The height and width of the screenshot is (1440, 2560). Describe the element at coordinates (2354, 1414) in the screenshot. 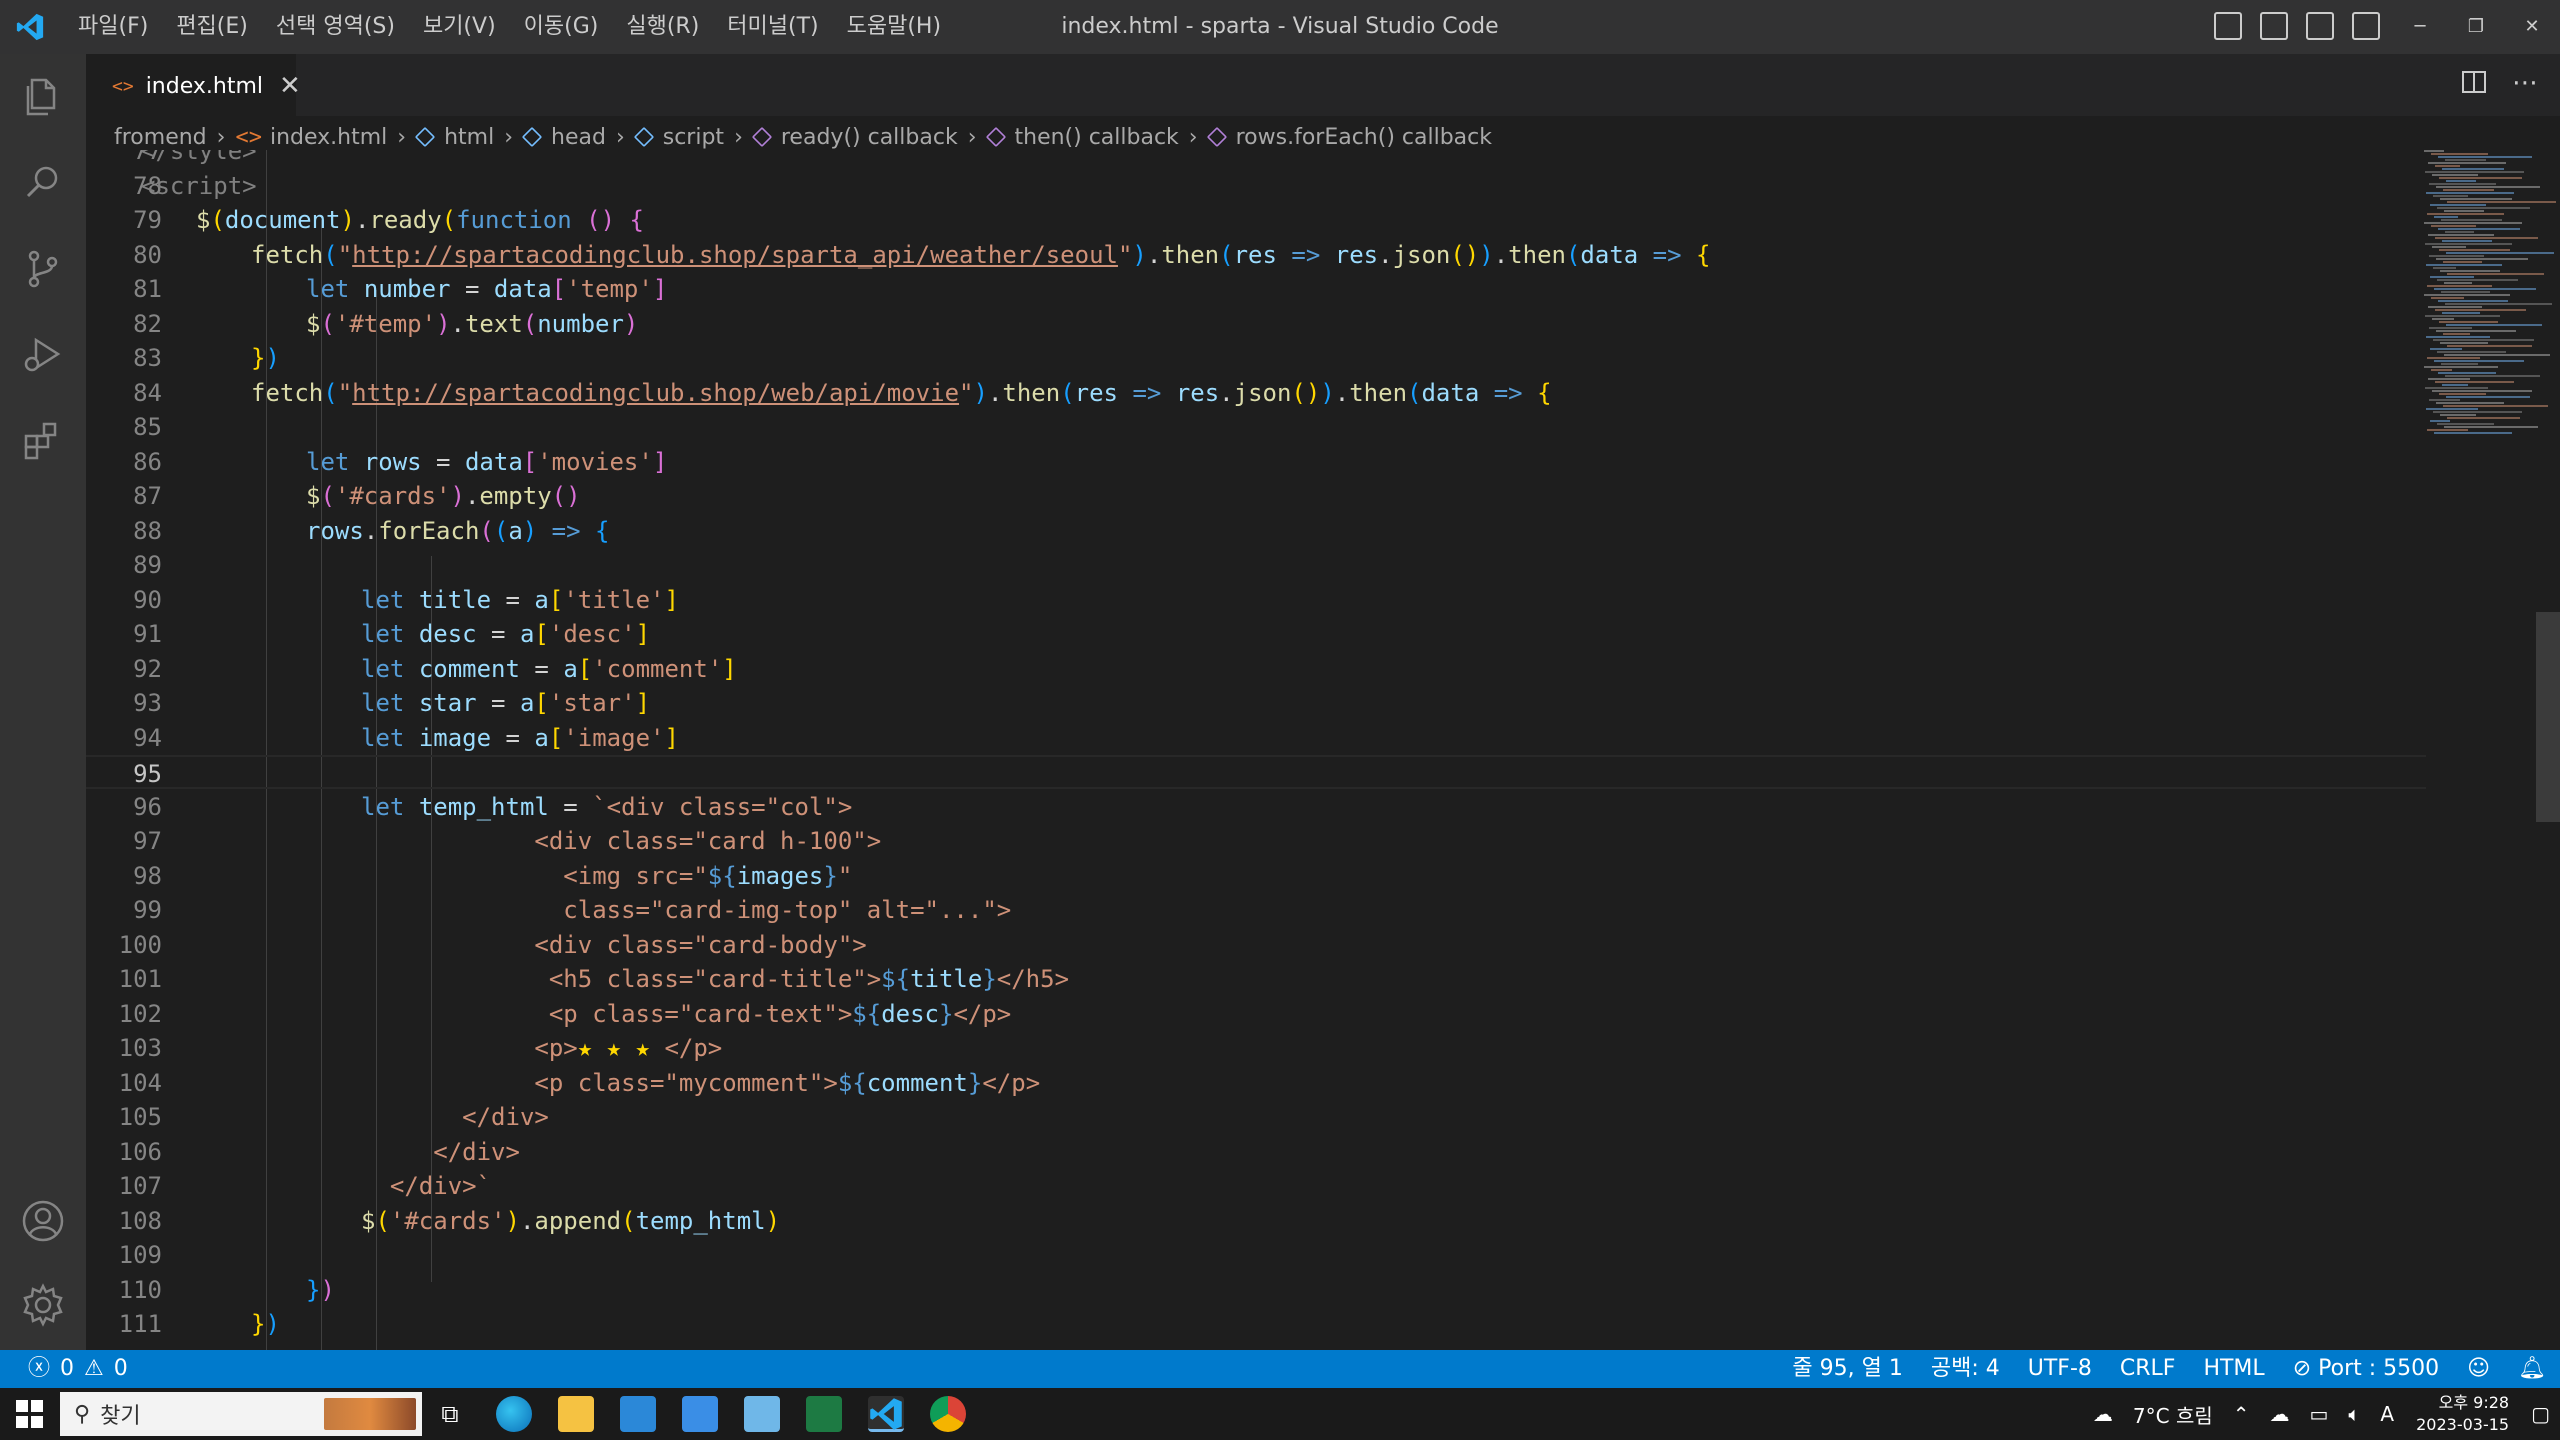

I see `volume-icon: 🔈︎` at that location.